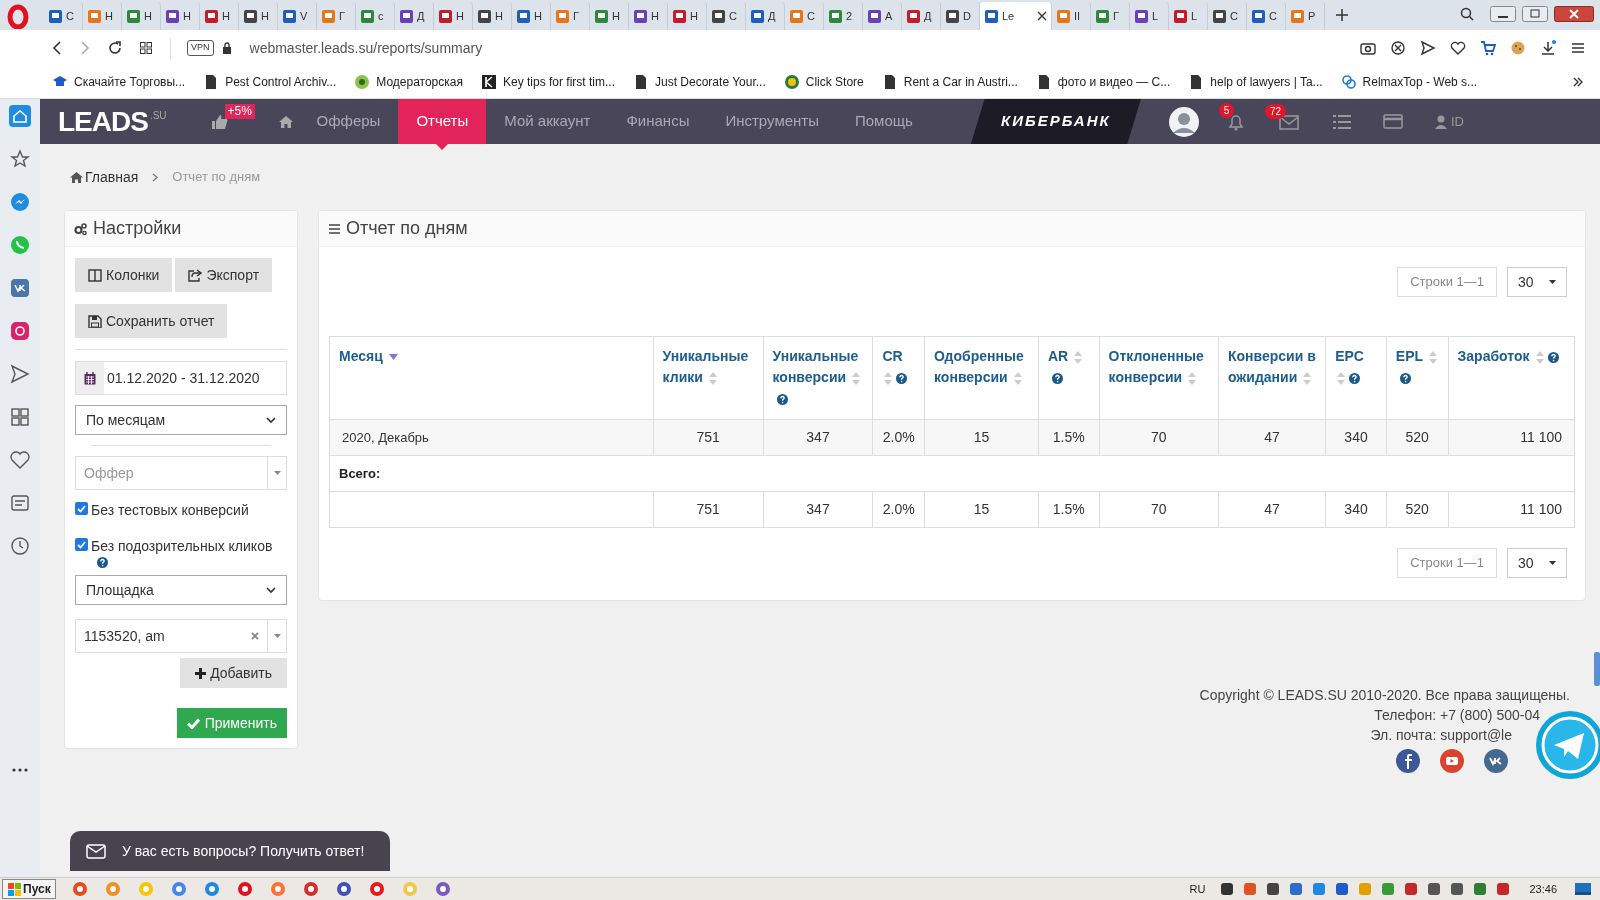 The height and width of the screenshot is (900, 1600). I want to click on vpn-badge: VPN, so click(200, 48).